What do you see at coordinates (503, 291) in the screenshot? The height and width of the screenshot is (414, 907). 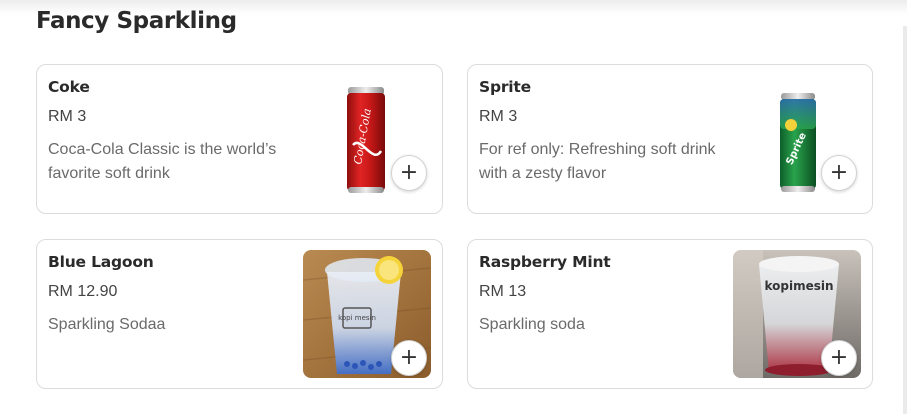 I see `product-price: RM 13` at bounding box center [503, 291].